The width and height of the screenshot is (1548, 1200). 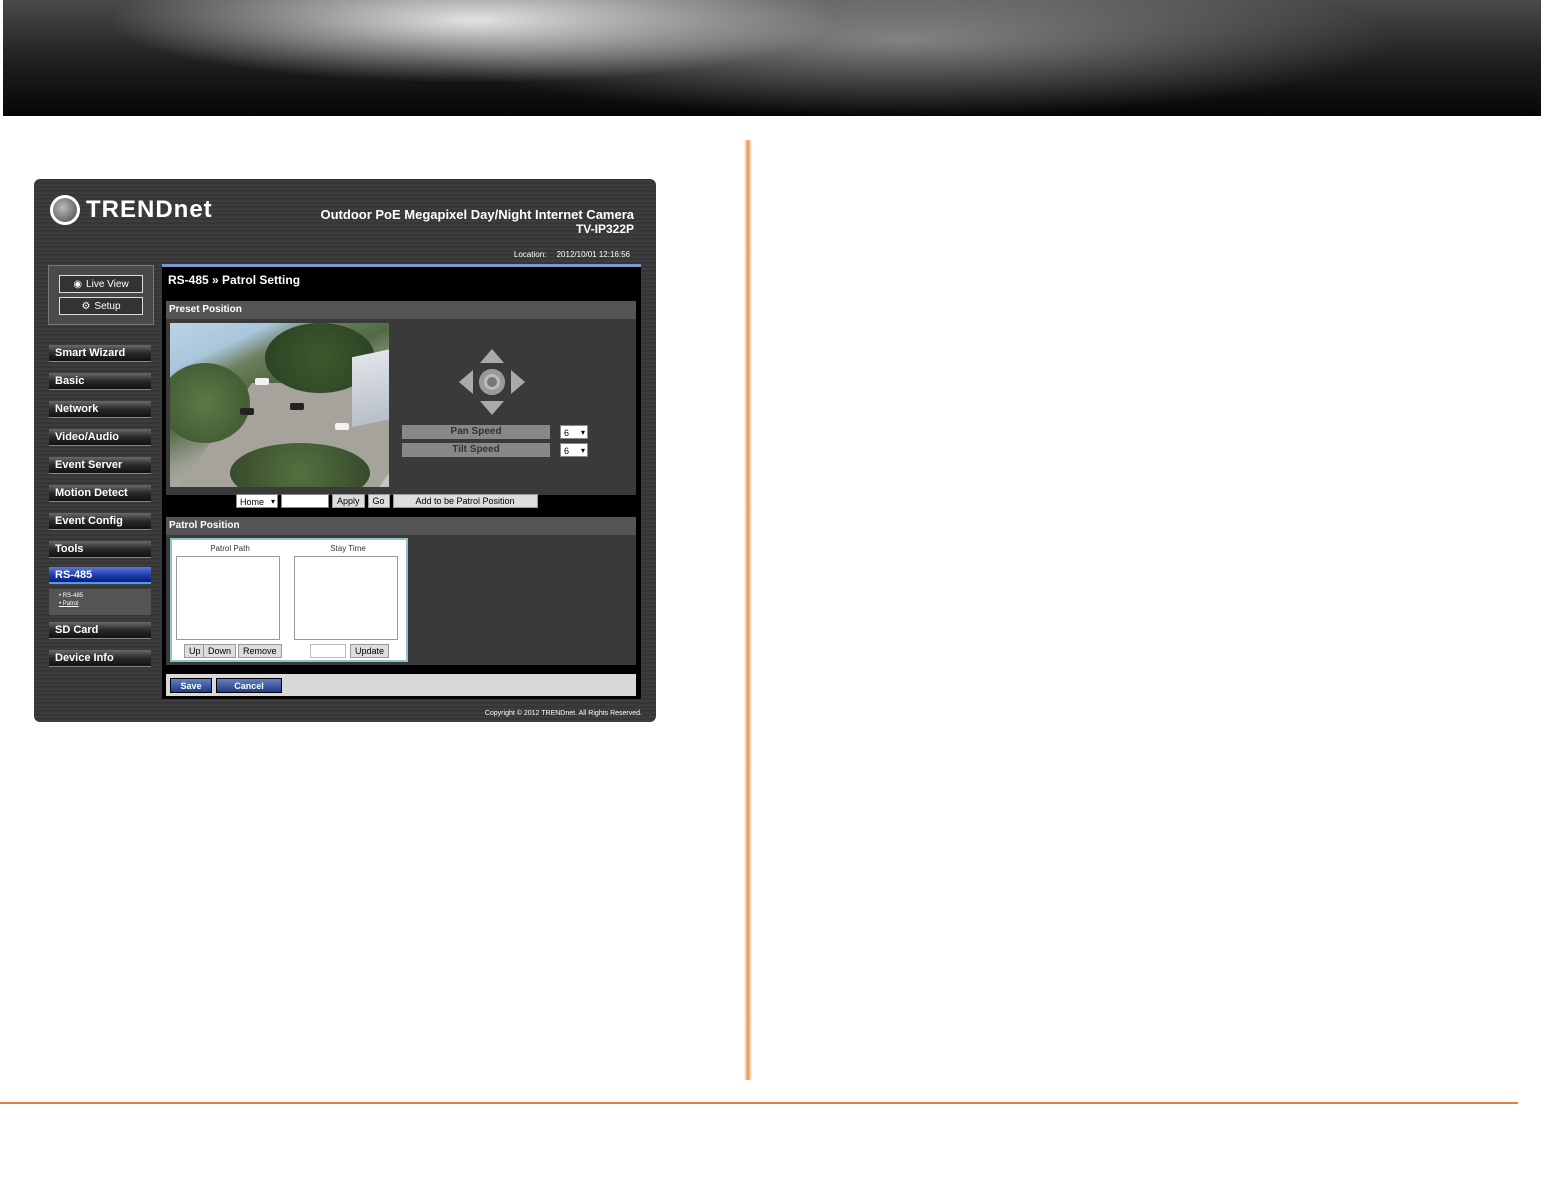 I want to click on nav-network: Network, so click(x=100, y=409).